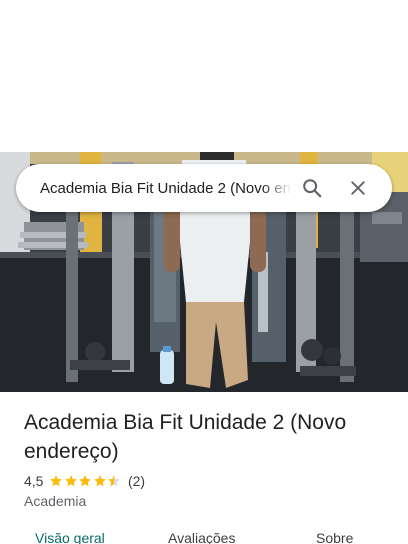 This screenshot has height=544, width=408. I want to click on tab-overview: Visão geral, so click(70, 537).